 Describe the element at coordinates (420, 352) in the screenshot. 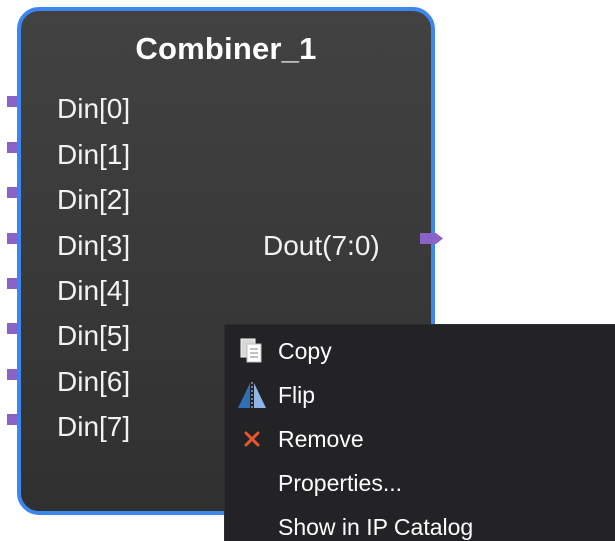

I see `menu-item-copy: Copy` at that location.